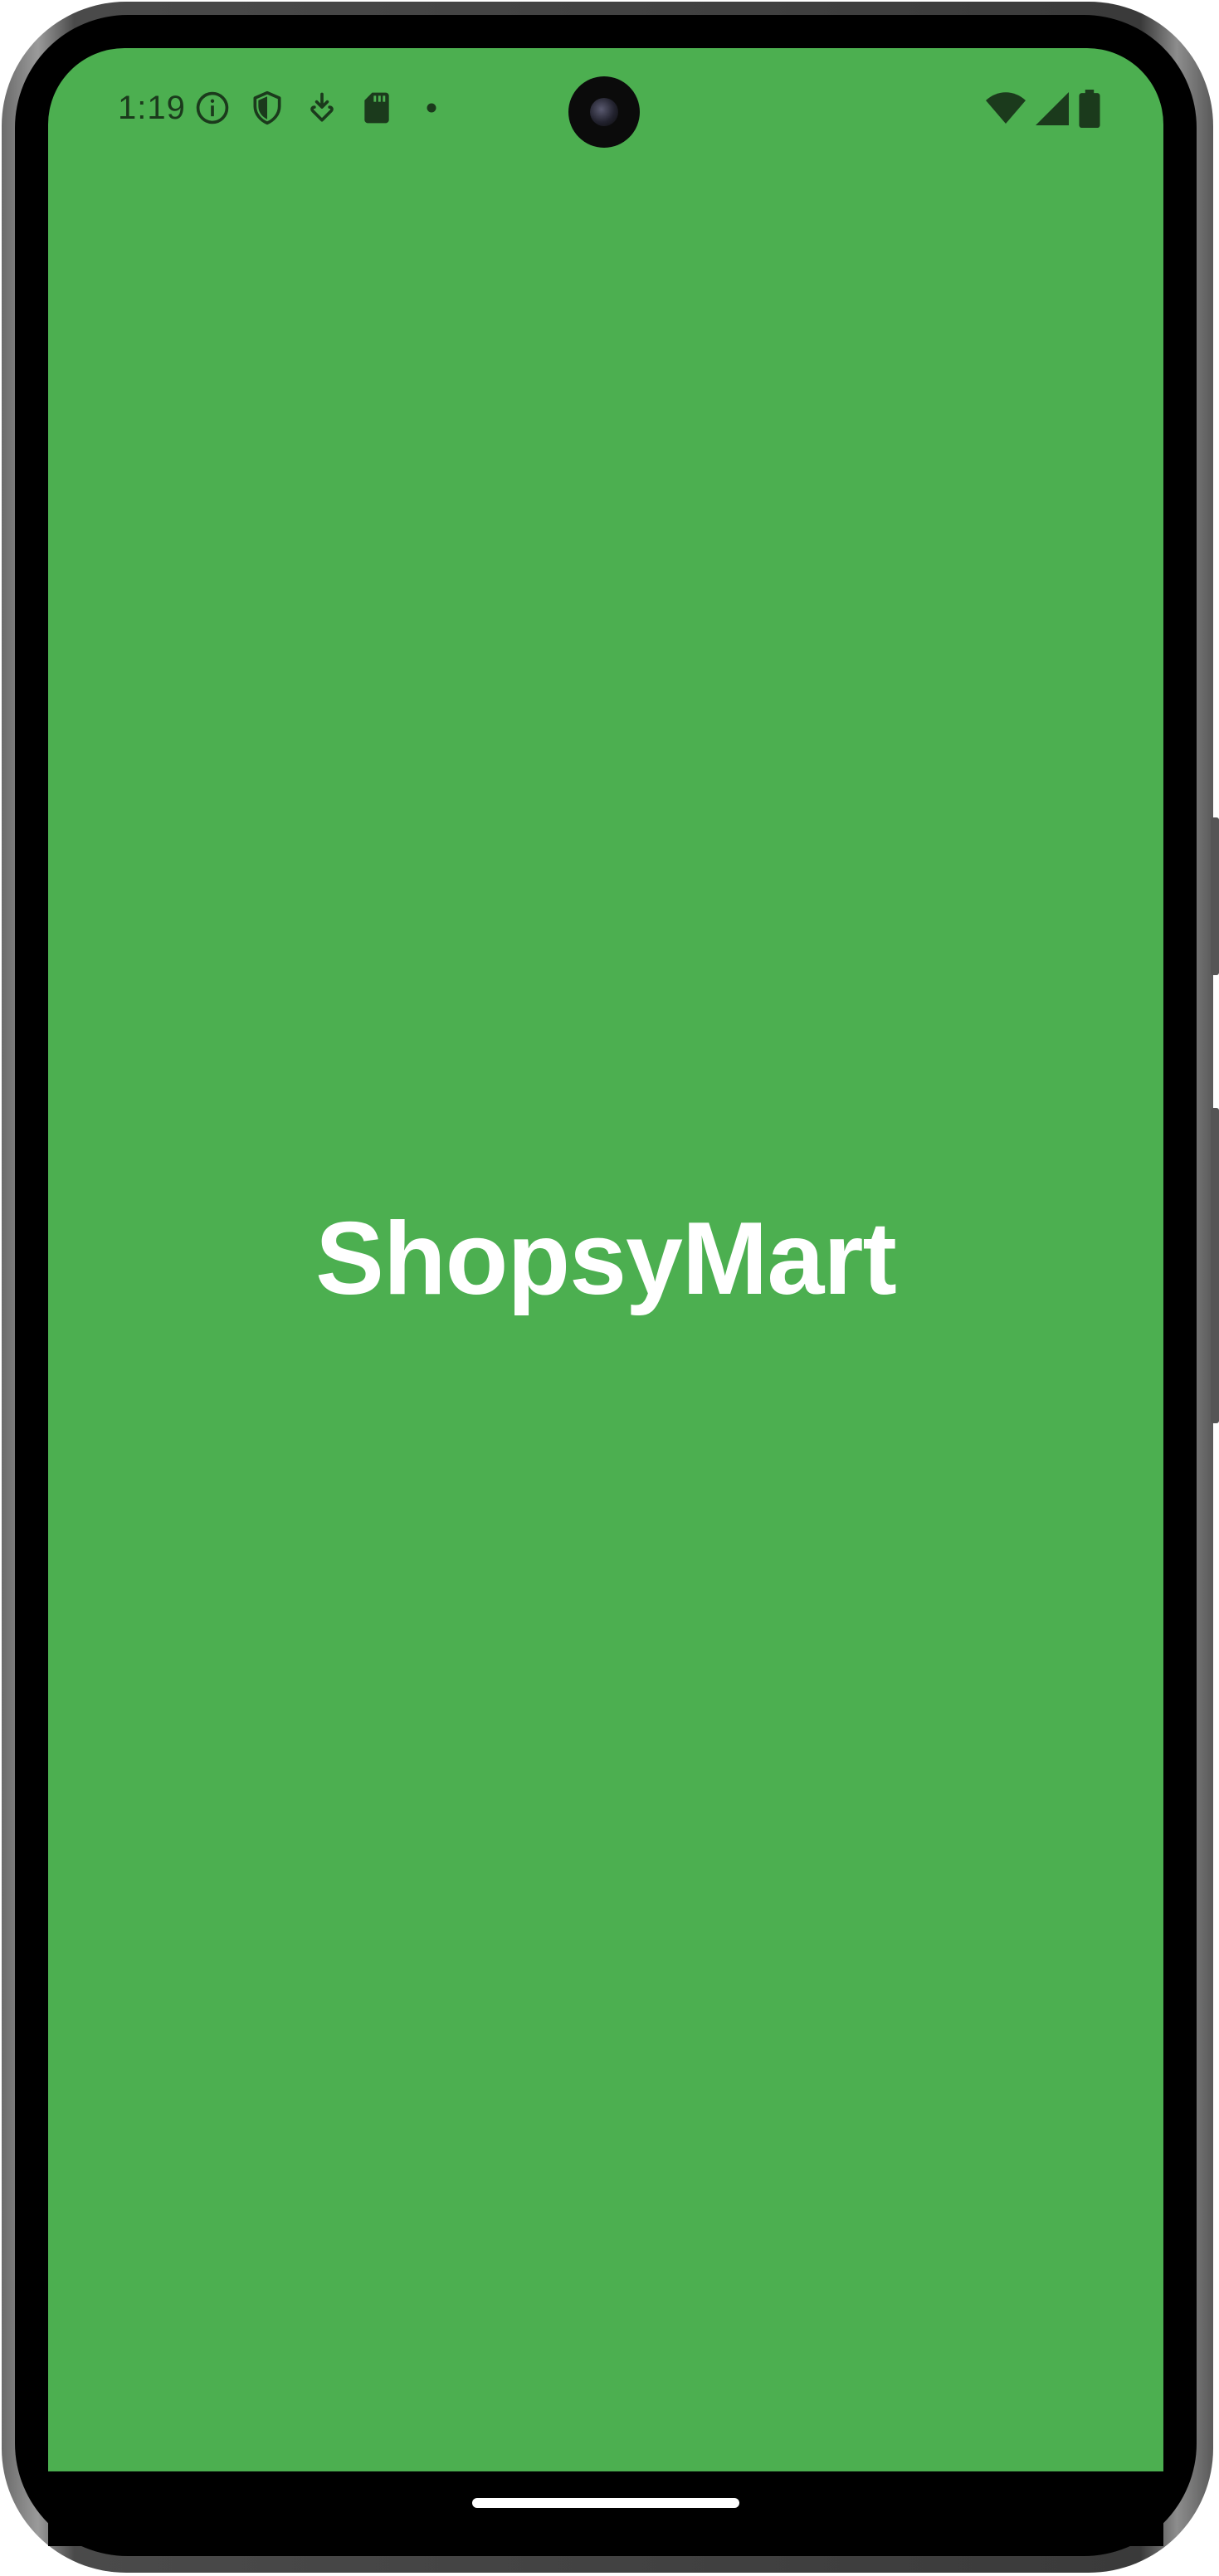  Describe the element at coordinates (152, 108) in the screenshot. I see `status-time: 1:19` at that location.